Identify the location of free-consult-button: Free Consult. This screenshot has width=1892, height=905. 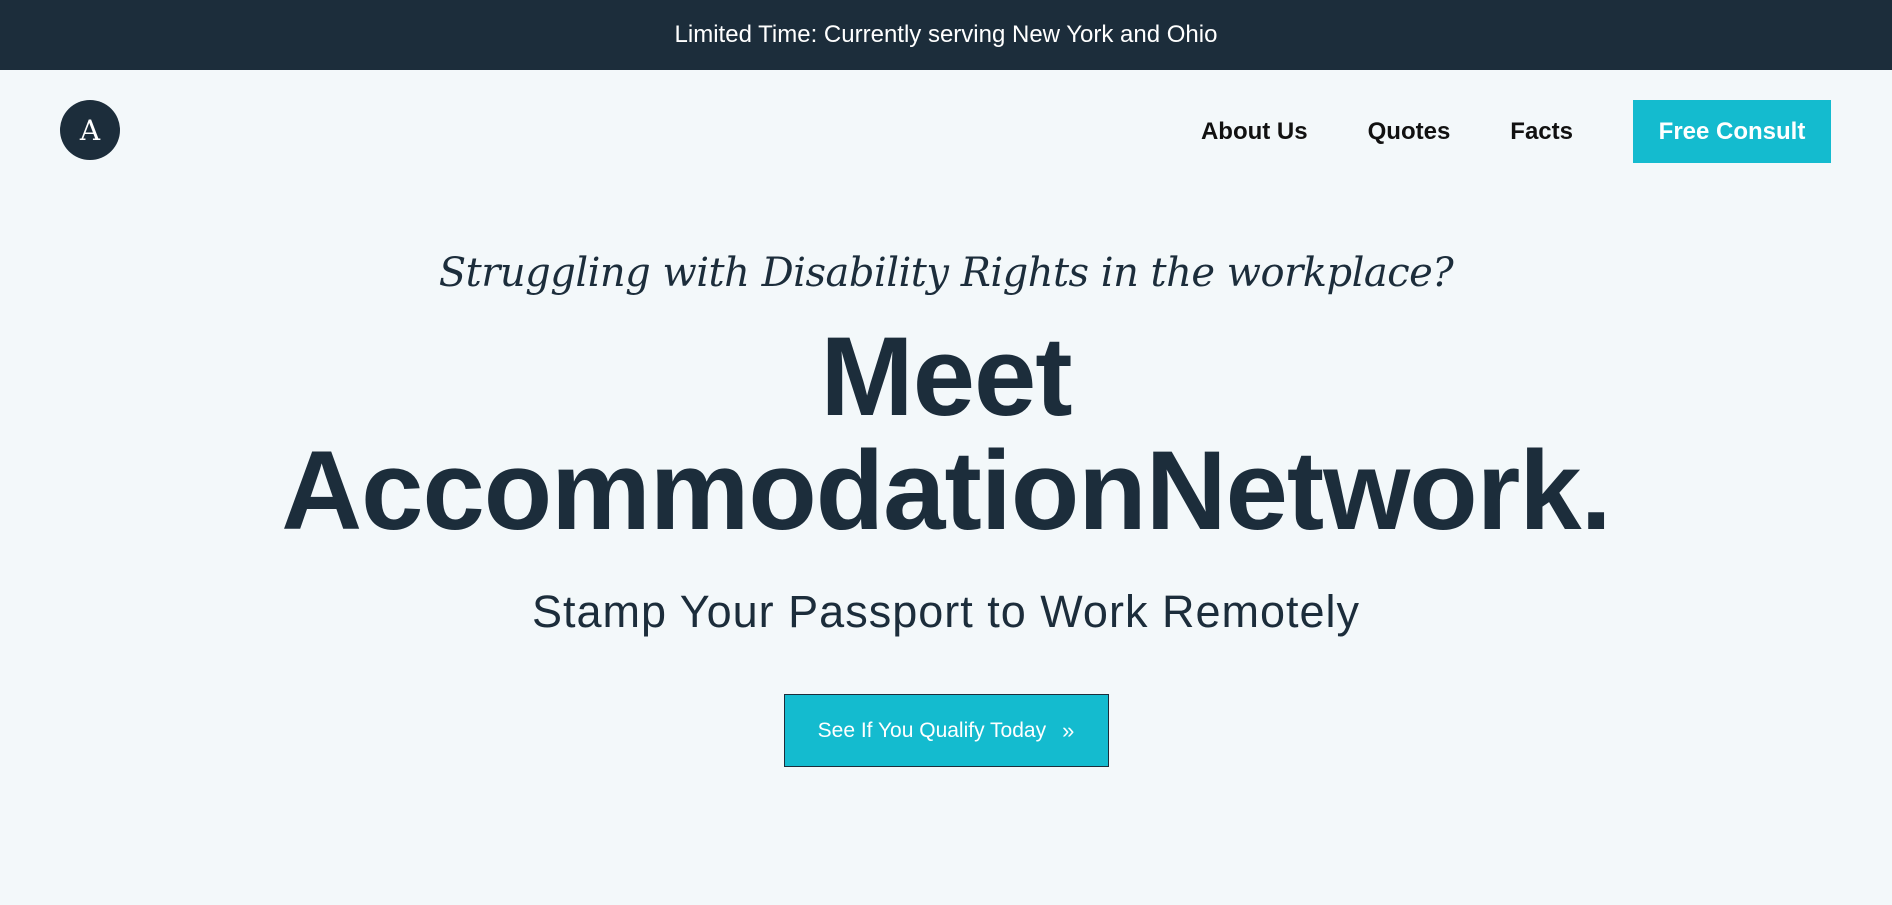
(1732, 131).